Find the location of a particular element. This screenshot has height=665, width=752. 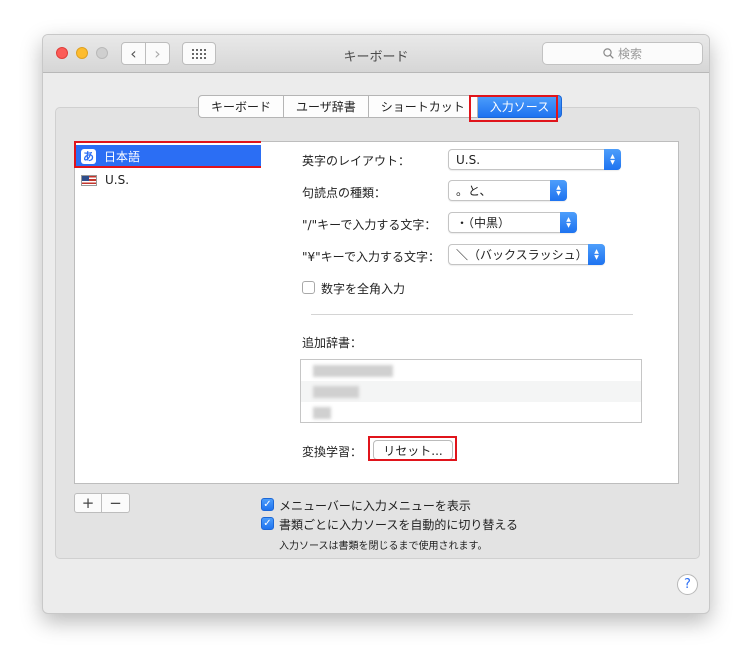

reset-highlight-box is located at coordinates (412, 448).